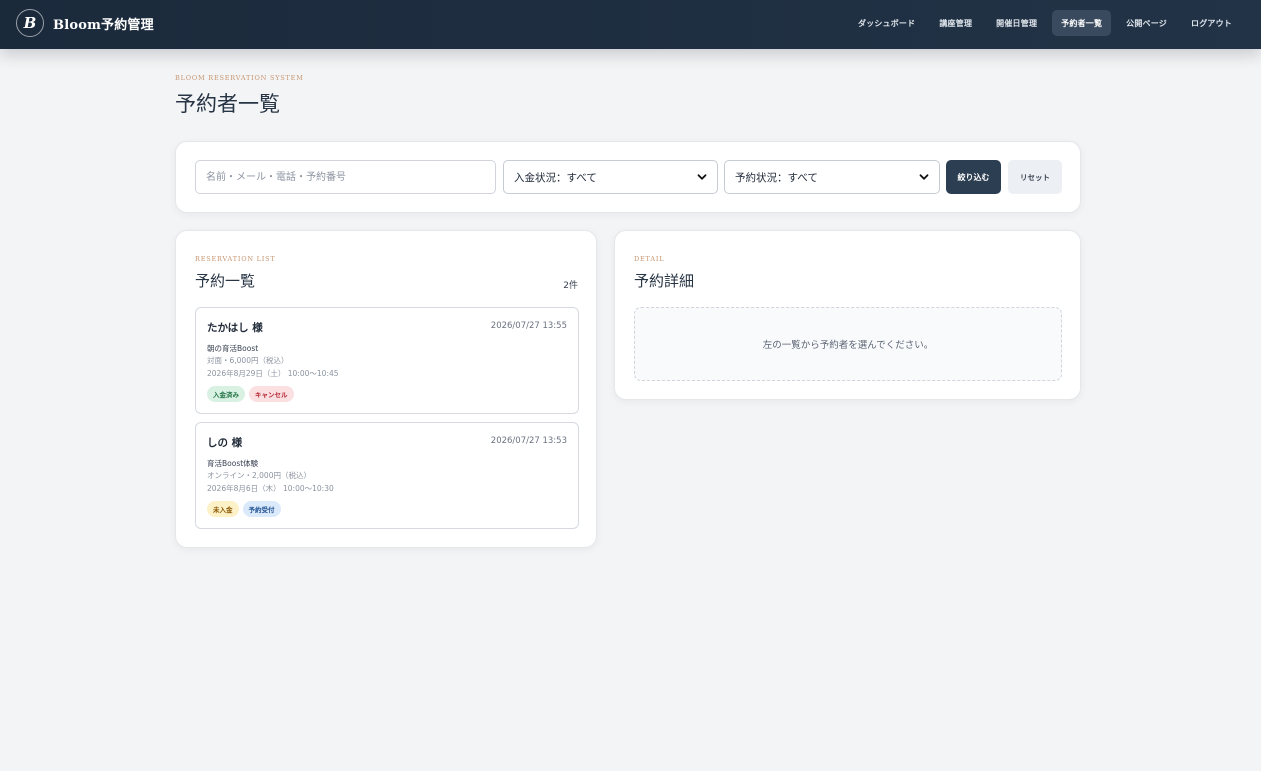 The width and height of the screenshot is (1261, 771). I want to click on list-title: 予約一覧, so click(225, 281).